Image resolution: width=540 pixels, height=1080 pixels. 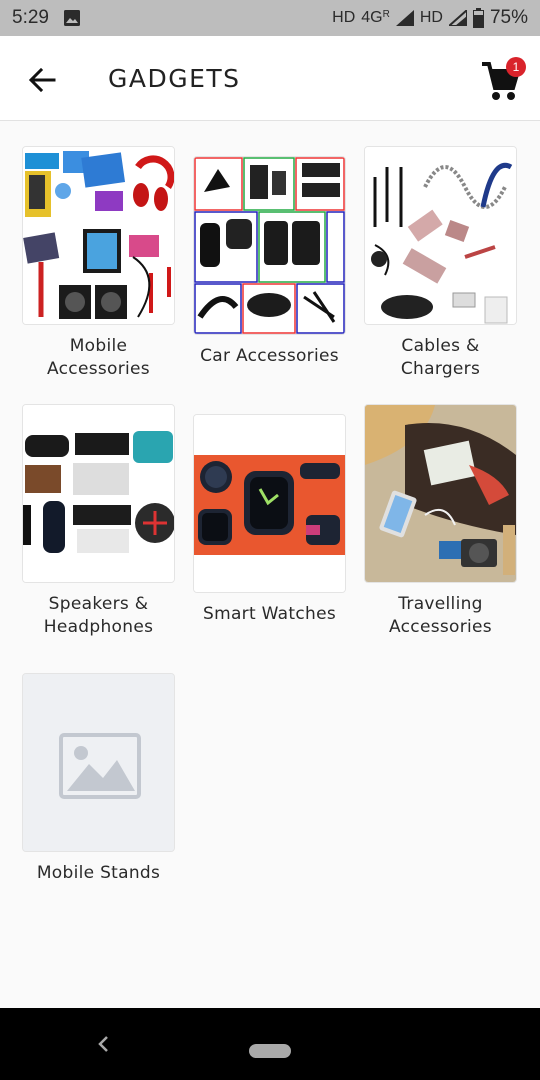 What do you see at coordinates (71, 18) in the screenshot?
I see `gallery-icon` at bounding box center [71, 18].